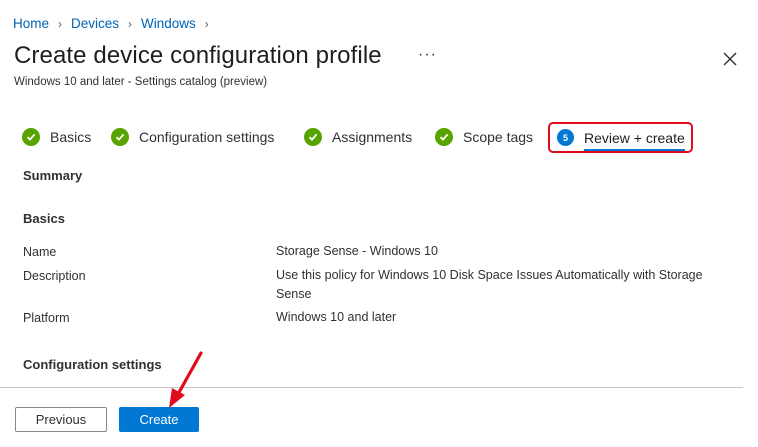 This screenshot has height=447, width=758. Describe the element at coordinates (427, 55) in the screenshot. I see `more-options-icon: ···` at that location.